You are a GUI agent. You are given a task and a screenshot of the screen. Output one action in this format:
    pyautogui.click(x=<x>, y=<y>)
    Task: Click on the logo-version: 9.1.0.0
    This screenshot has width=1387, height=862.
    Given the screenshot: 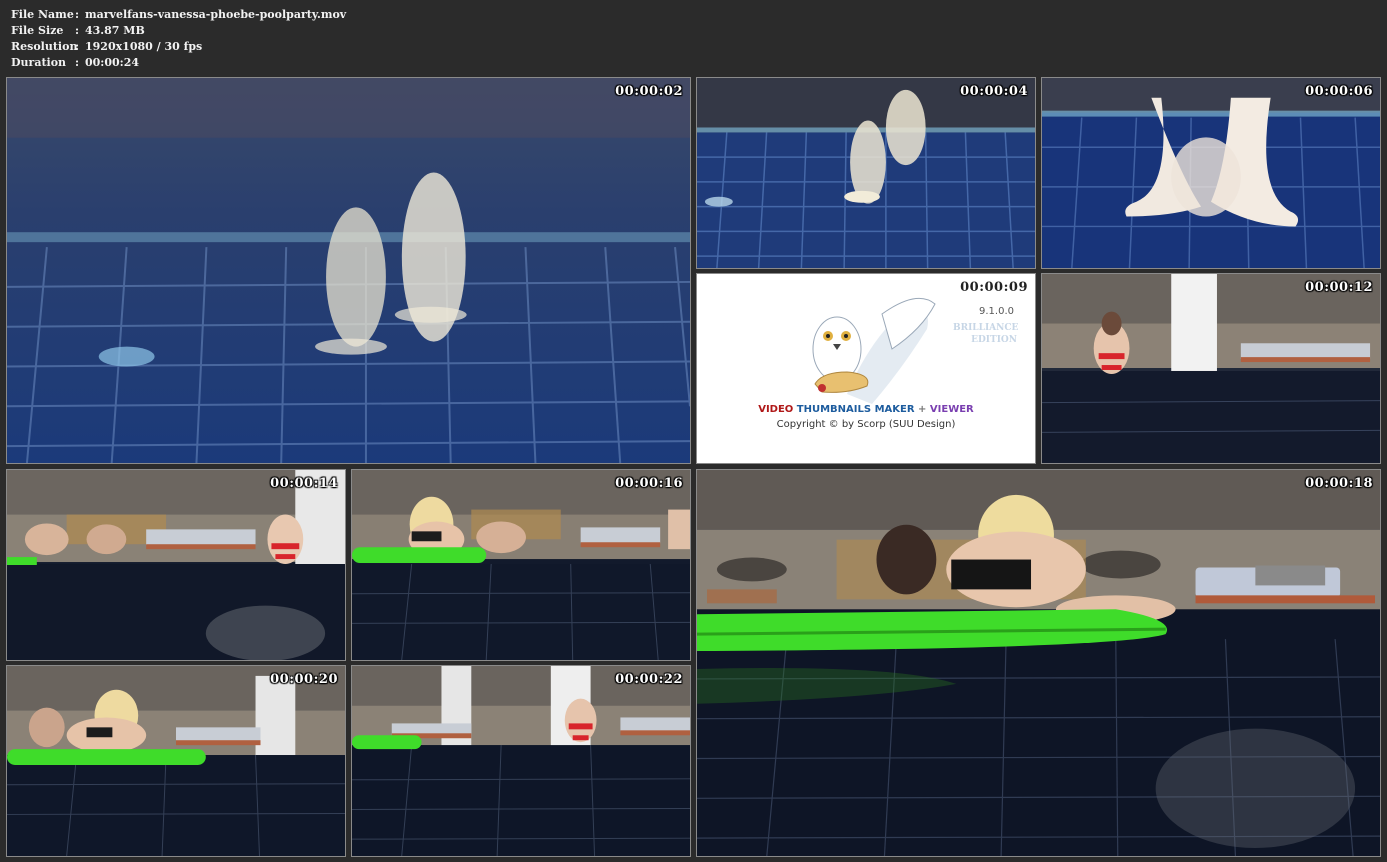 What is the action you would take?
    pyautogui.click(x=996, y=311)
    